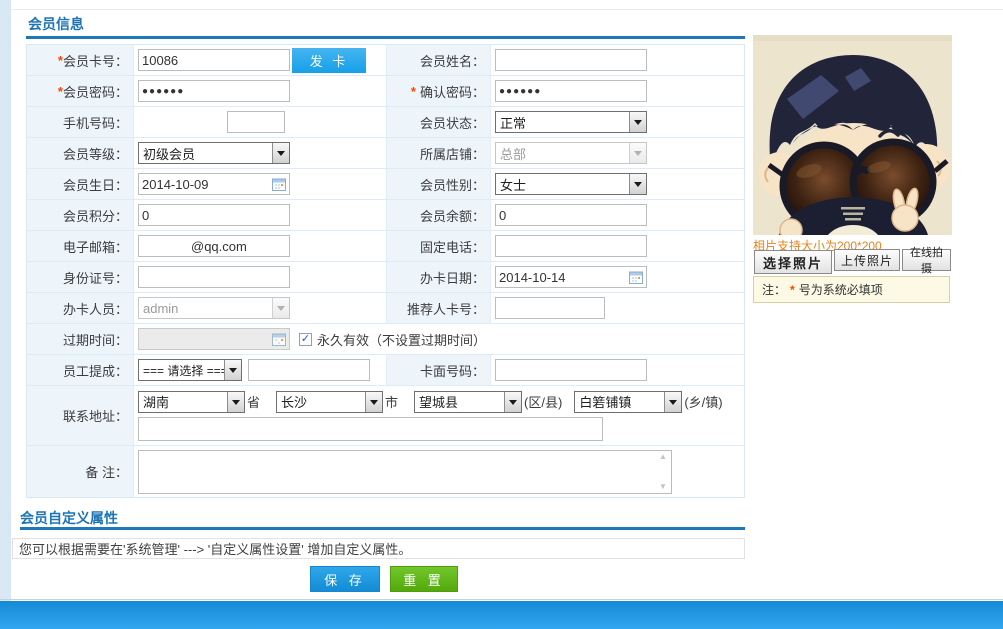  I want to click on balance-cell, so click(617, 215).